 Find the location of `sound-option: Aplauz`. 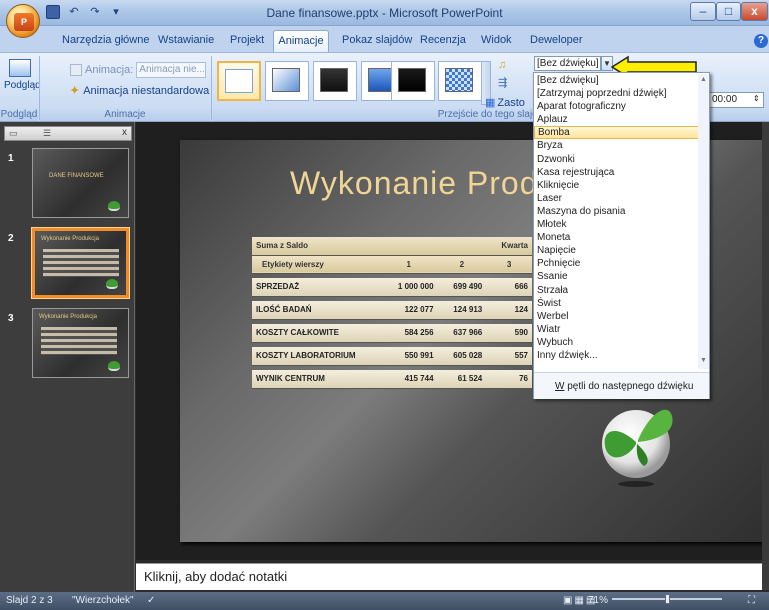

sound-option: Aplauz is located at coordinates (616, 119).